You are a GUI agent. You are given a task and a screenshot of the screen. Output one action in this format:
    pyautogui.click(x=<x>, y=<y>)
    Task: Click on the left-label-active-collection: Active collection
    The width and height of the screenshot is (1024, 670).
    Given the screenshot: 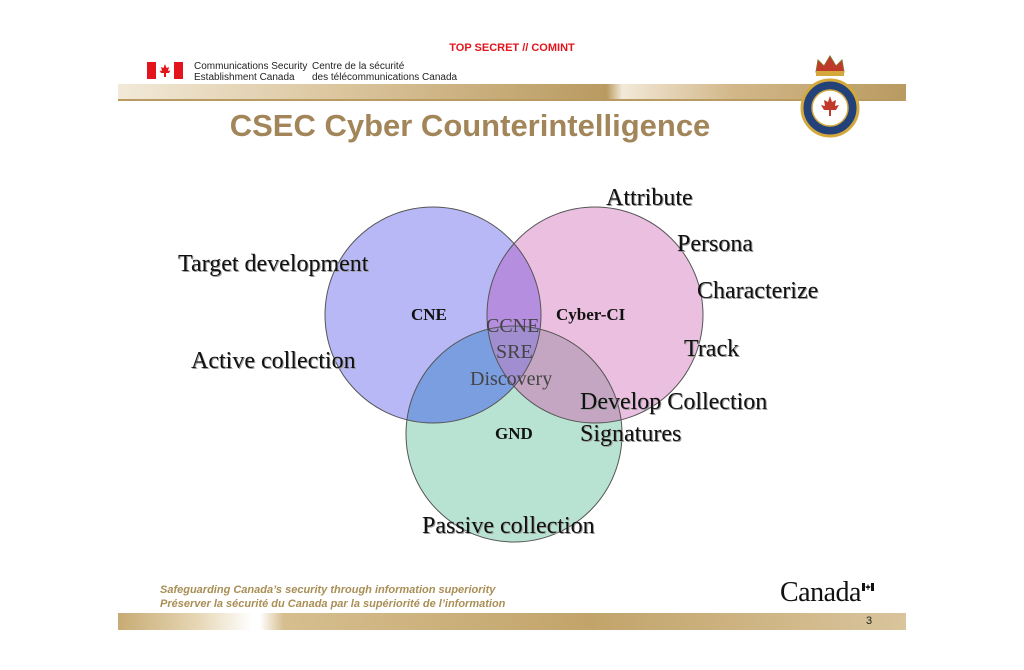 What is the action you would take?
    pyautogui.click(x=273, y=361)
    